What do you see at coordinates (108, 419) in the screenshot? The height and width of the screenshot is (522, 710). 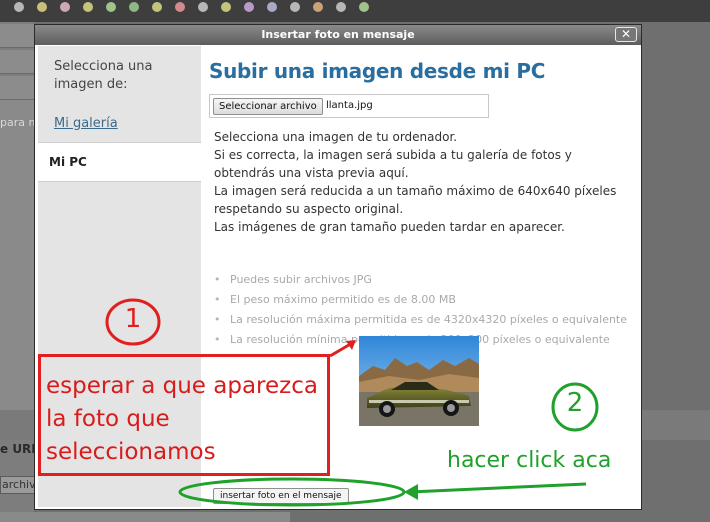 I see `annotation-line: la foto que` at bounding box center [108, 419].